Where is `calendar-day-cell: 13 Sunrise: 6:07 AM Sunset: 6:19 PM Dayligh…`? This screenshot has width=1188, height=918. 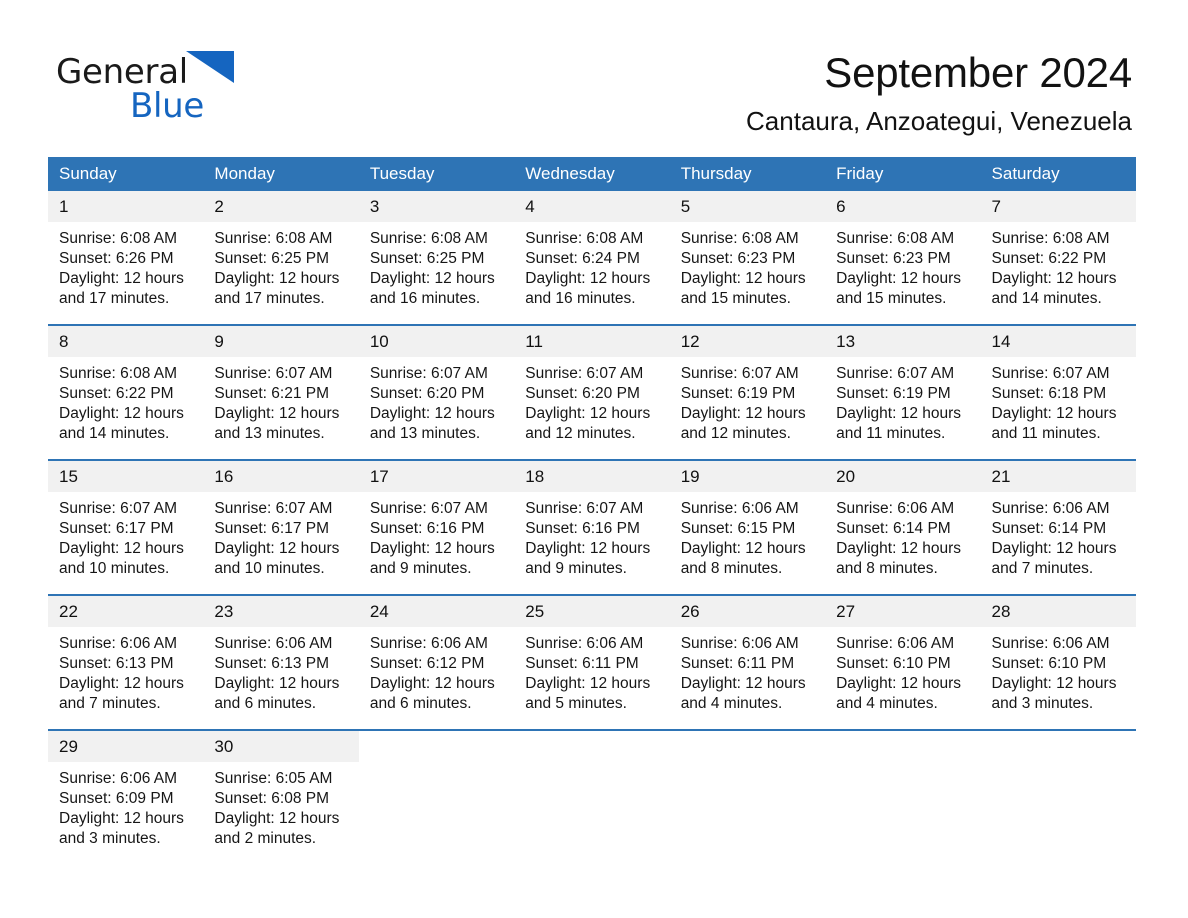
calendar-day-cell: 13 Sunrise: 6:07 AM Sunset: 6:19 PM Dayligh… is located at coordinates (903, 392).